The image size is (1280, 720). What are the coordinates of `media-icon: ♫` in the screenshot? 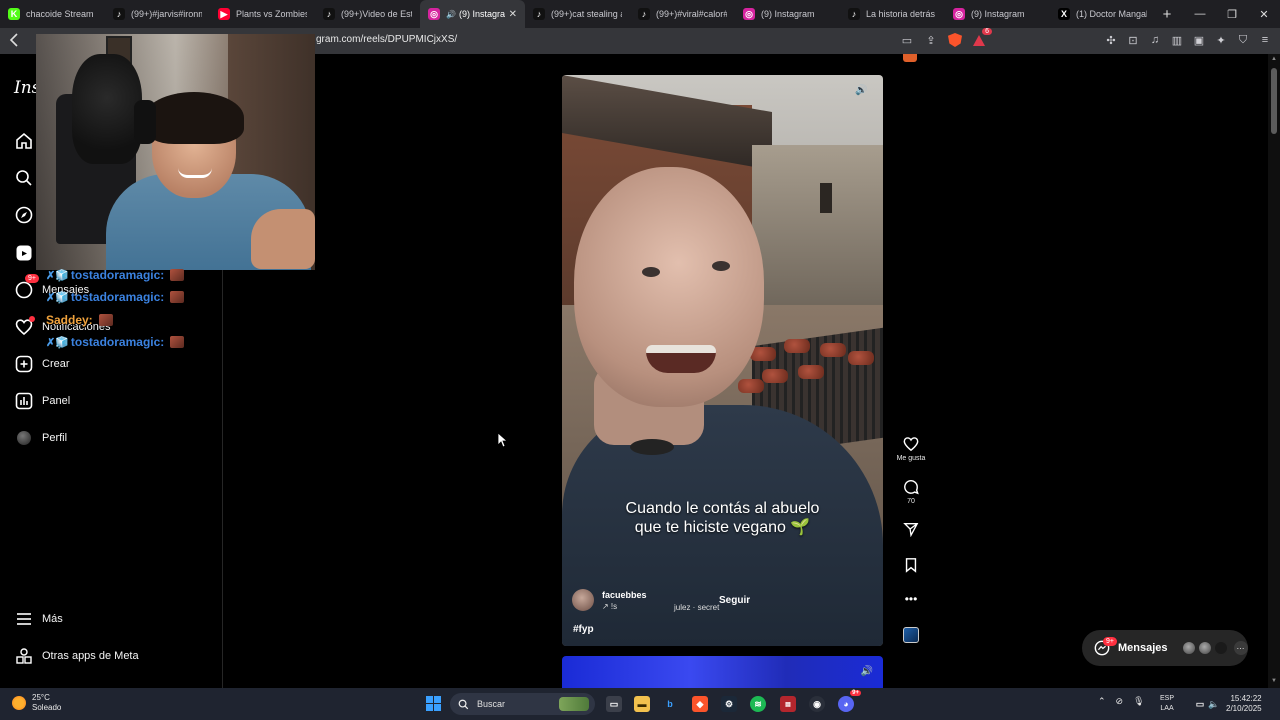 It's located at (1155, 40).